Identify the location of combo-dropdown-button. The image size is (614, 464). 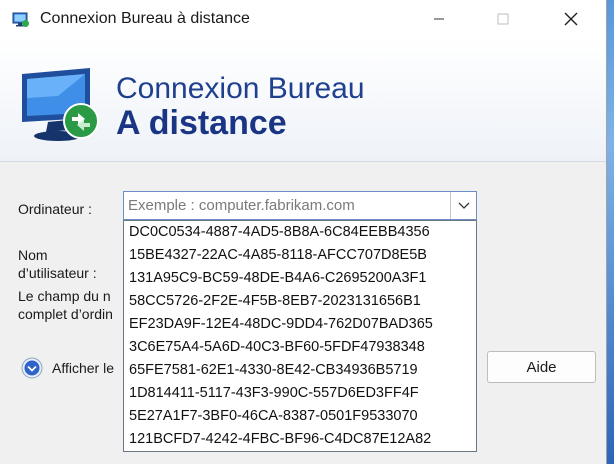
(463, 205).